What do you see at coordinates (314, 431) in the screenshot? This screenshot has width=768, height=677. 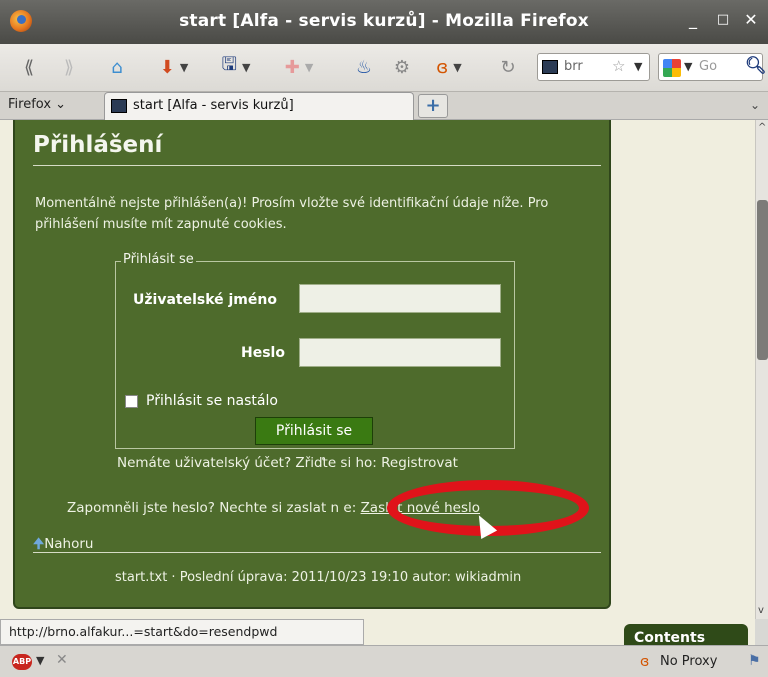 I see `login-button: Přihlásit se` at bounding box center [314, 431].